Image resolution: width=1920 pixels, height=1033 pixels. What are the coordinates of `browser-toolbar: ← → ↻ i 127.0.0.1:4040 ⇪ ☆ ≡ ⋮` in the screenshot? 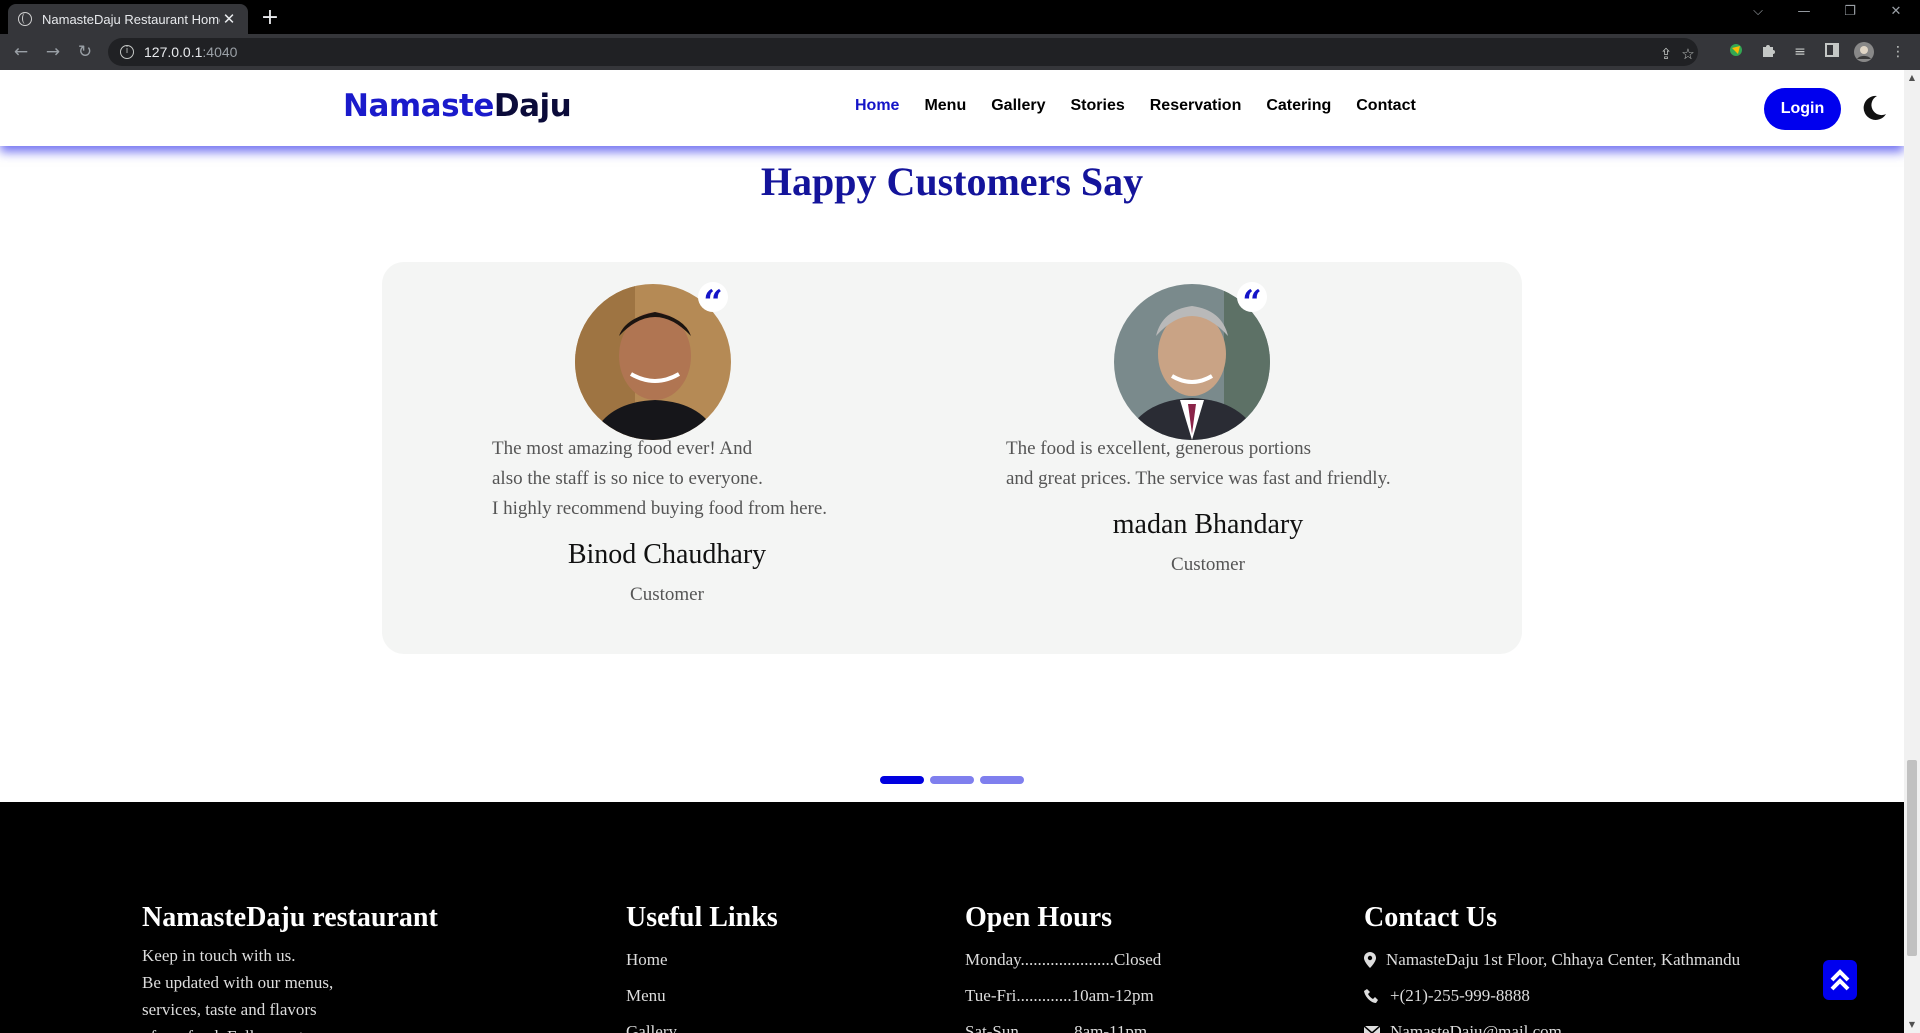 It's located at (960, 52).